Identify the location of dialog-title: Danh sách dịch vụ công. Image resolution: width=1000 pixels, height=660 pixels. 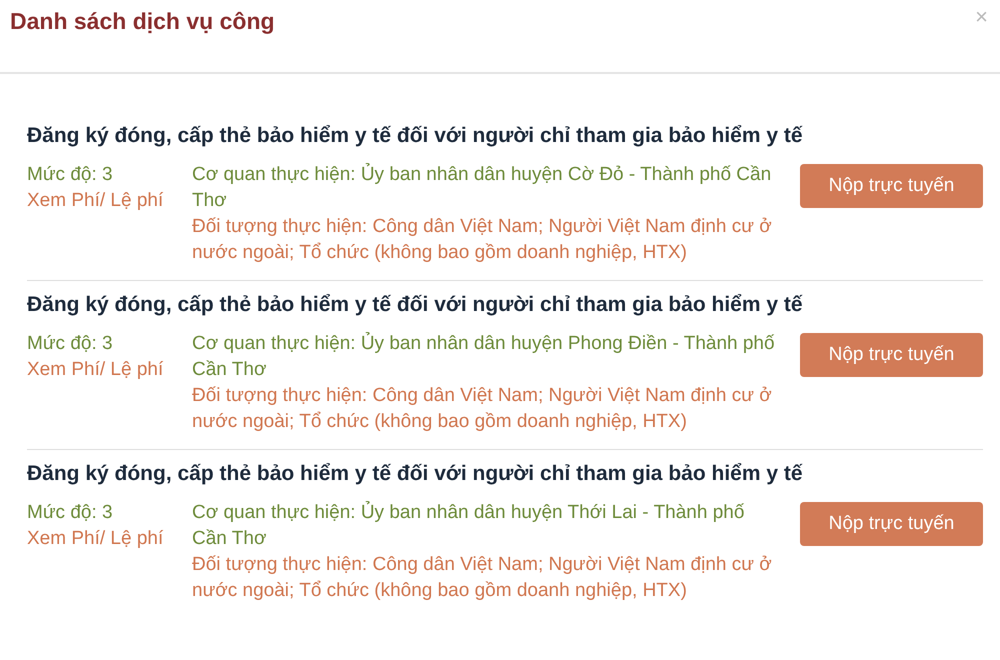
(142, 21).